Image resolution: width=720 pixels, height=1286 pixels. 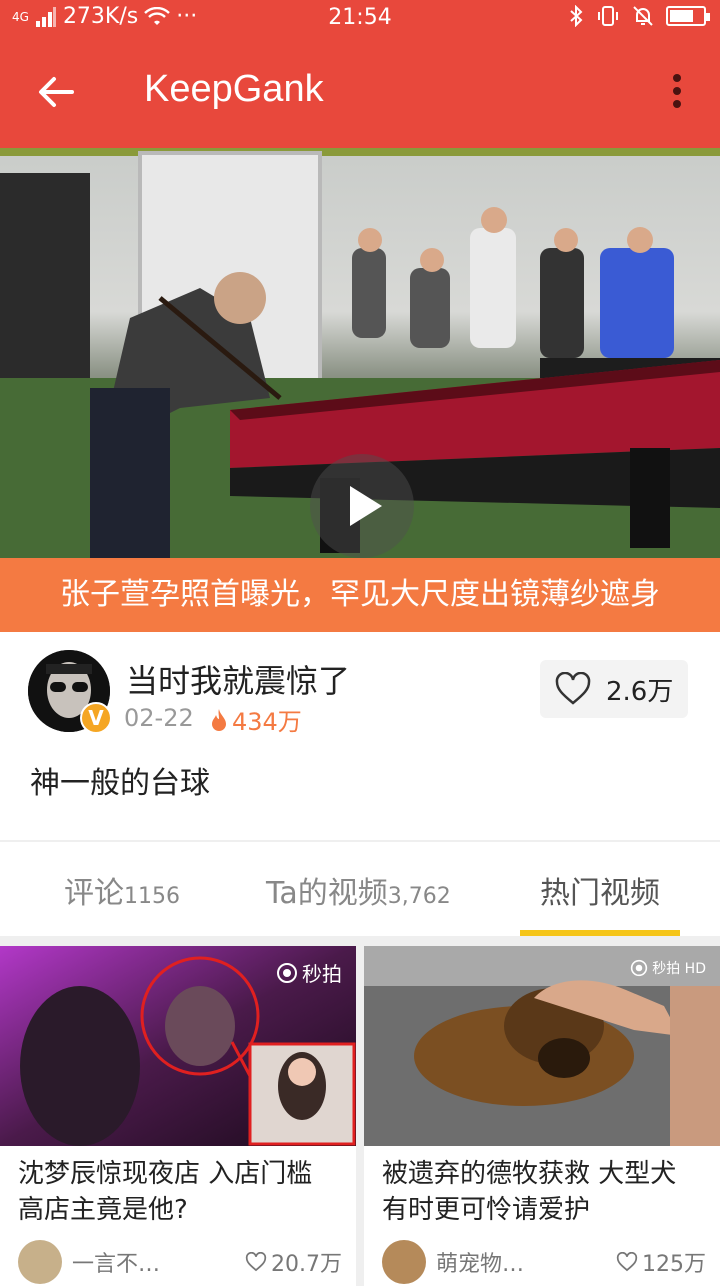 I want to click on card-title: 沈梦辰惊现夜店 入店门槛高店主竟是他?, so click(x=165, y=1192).